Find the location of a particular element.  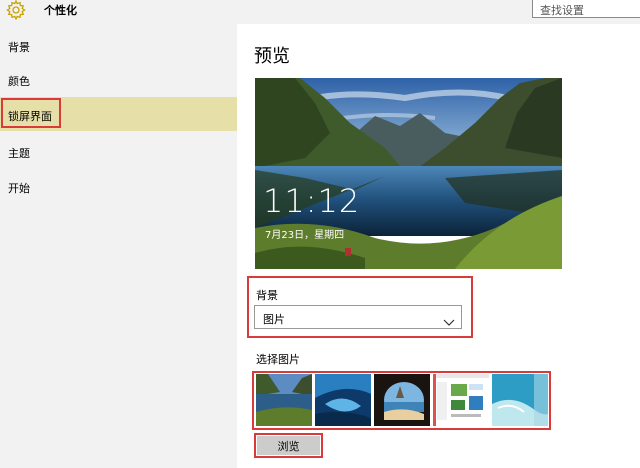

choose-picture-label: 选择图片 is located at coordinates (278, 359).